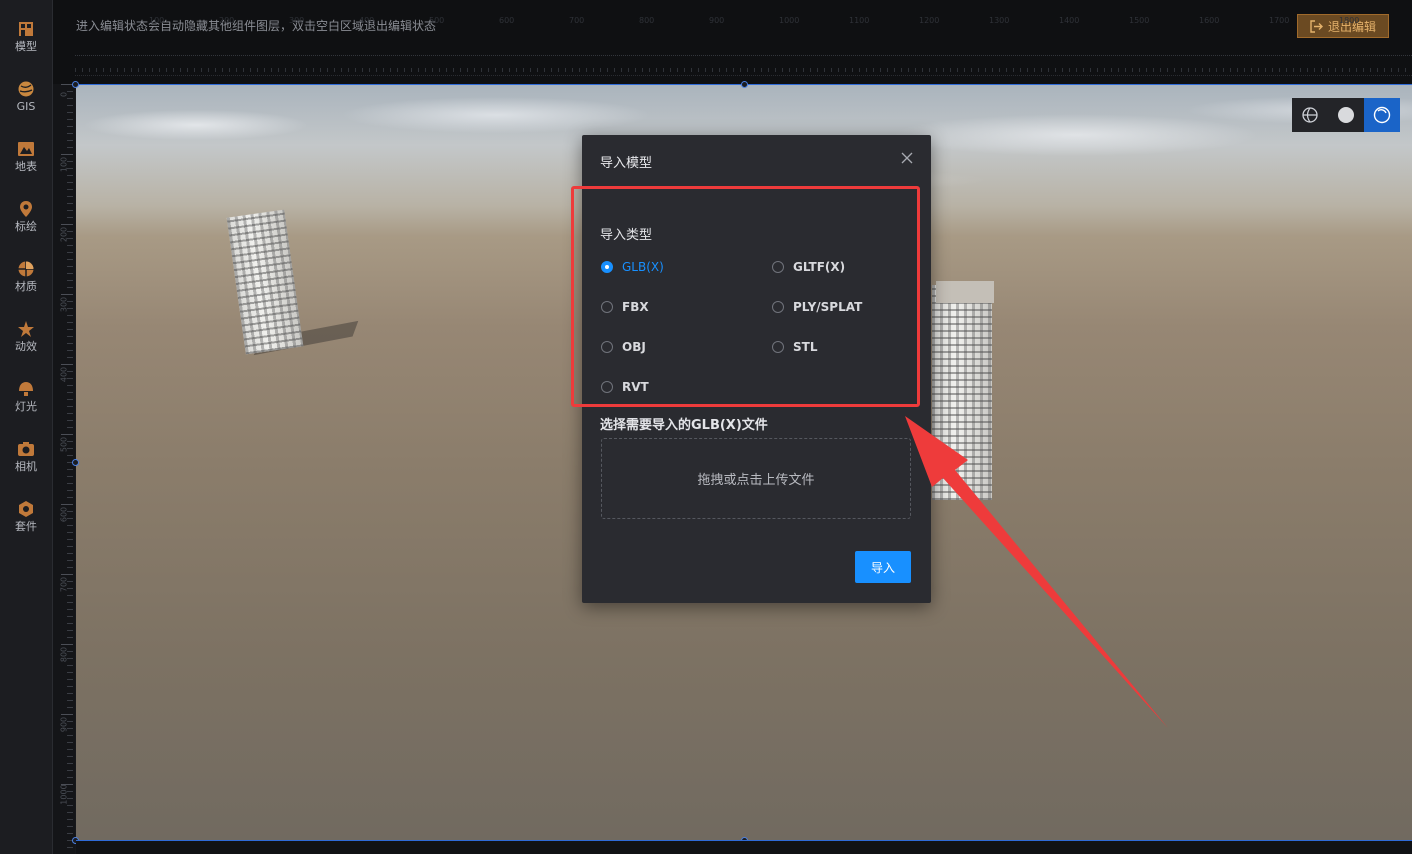 Image resolution: width=1412 pixels, height=854 pixels. I want to click on ruler-label: 1600, so click(1209, 20).